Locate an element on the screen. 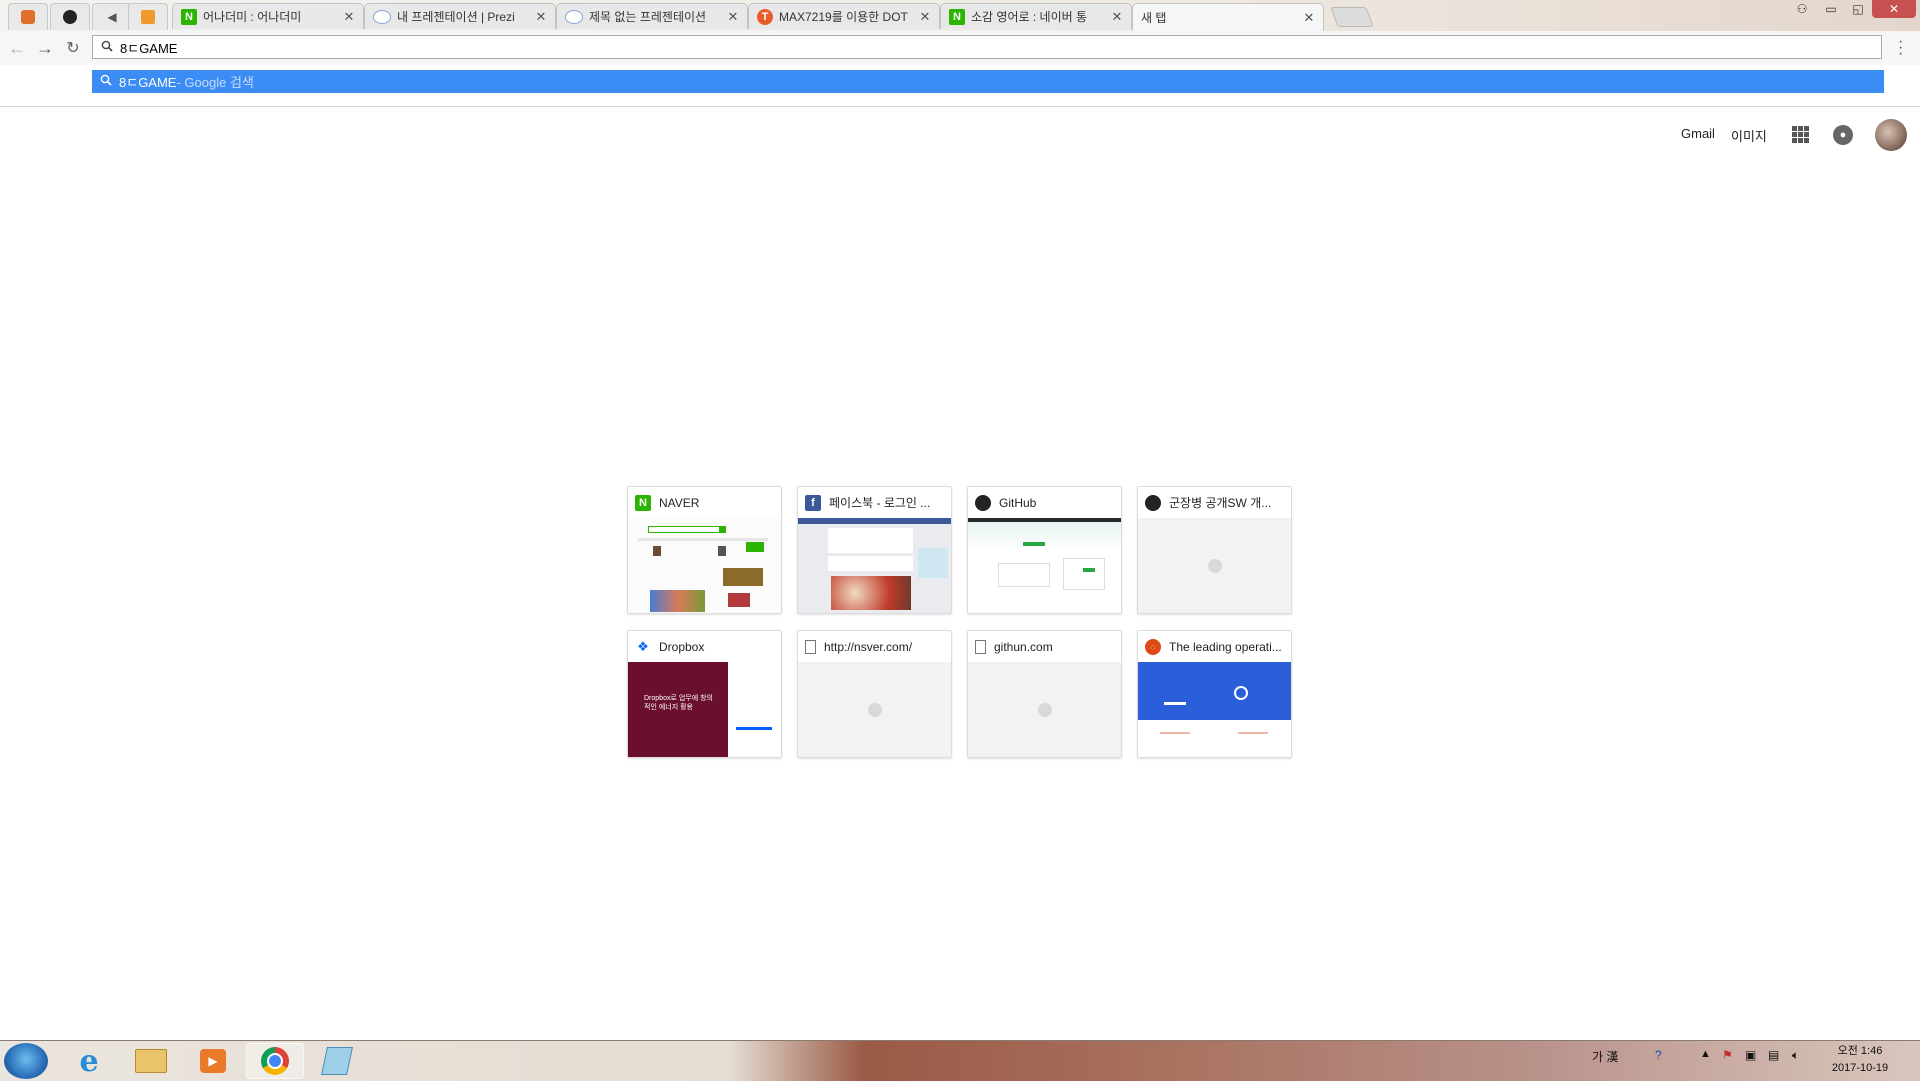 Image resolution: width=1920 pixels, height=1081 pixels. omnibox-text: 8ㄷGAME is located at coordinates (149, 48).